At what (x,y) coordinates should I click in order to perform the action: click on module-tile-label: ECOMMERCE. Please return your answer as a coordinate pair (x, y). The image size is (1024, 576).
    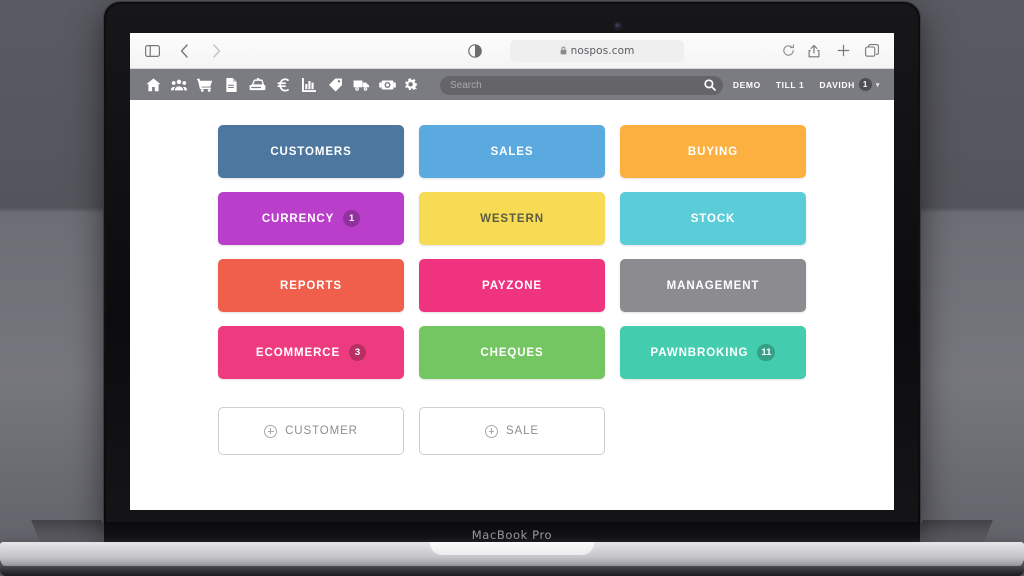
    Looking at the image, I should click on (298, 352).